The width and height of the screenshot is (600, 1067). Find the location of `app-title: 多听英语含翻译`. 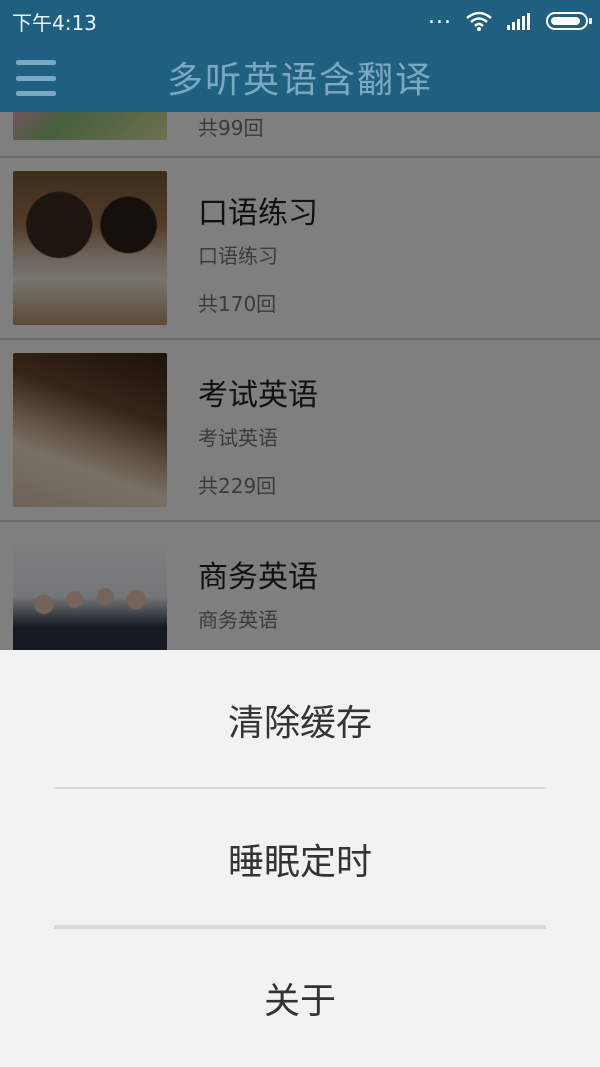

app-title: 多听英语含翻译 is located at coordinates (299, 80).